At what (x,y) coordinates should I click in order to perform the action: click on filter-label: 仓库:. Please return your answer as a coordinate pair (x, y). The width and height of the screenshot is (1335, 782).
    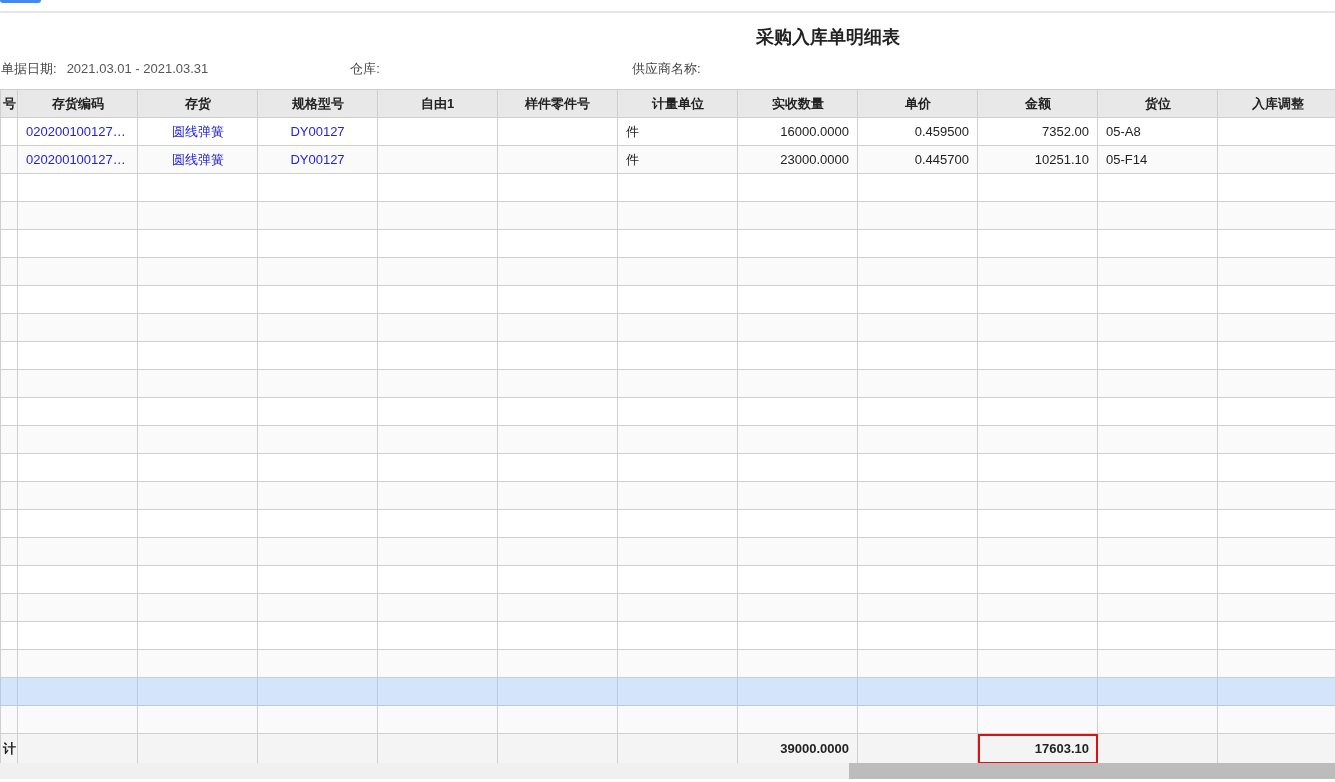
    Looking at the image, I should click on (365, 69).